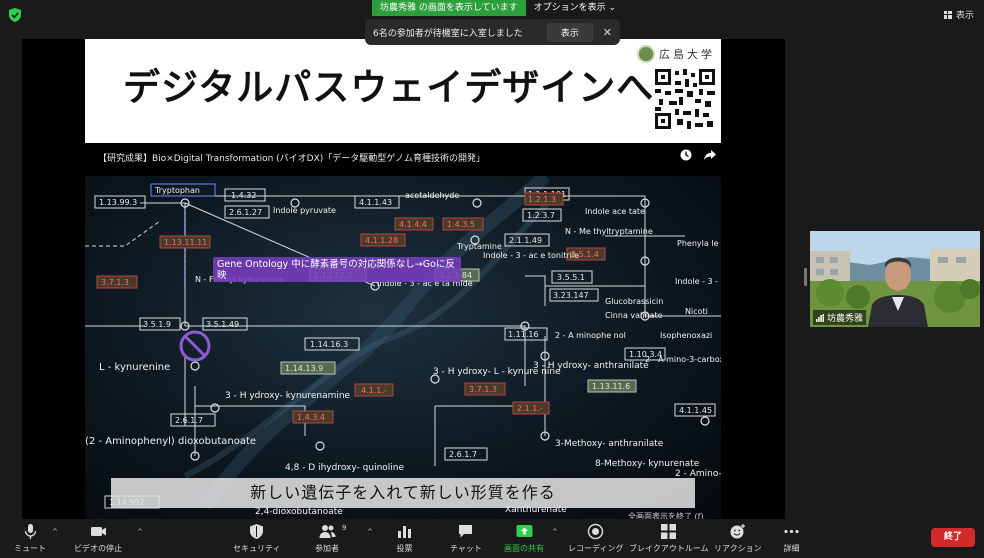 This screenshot has height=558, width=984. I want to click on svg-text: 2.1.1.-, so click(530, 408).